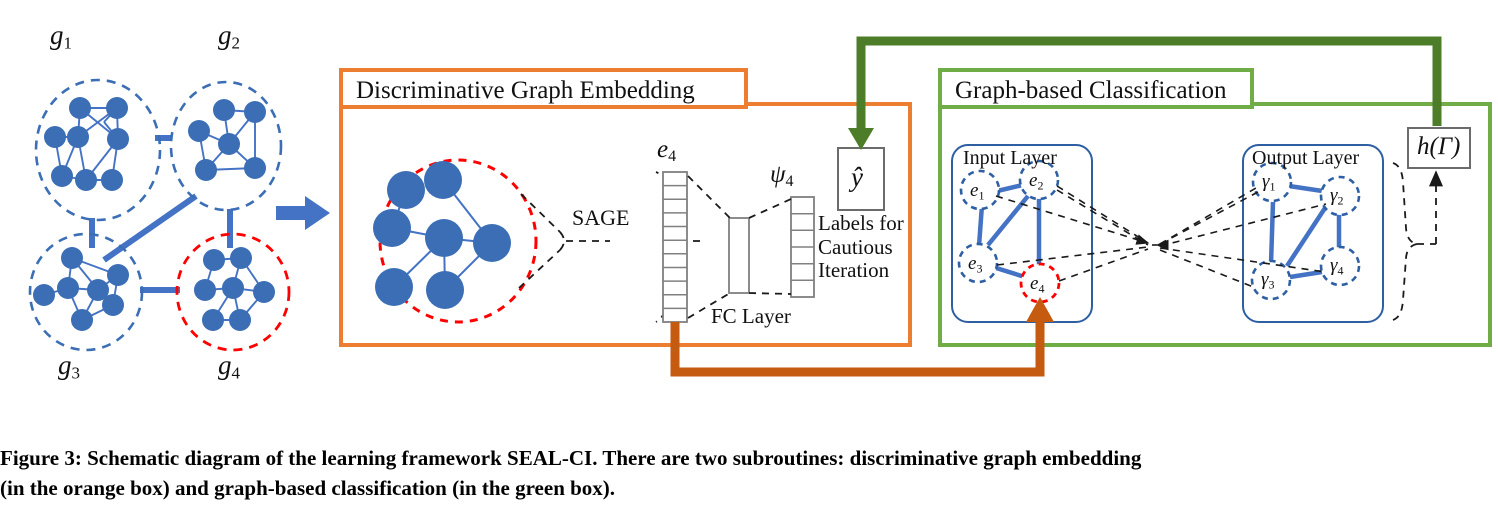  What do you see at coordinates (975, 264) in the screenshot?
I see `input-node-e3: e3` at bounding box center [975, 264].